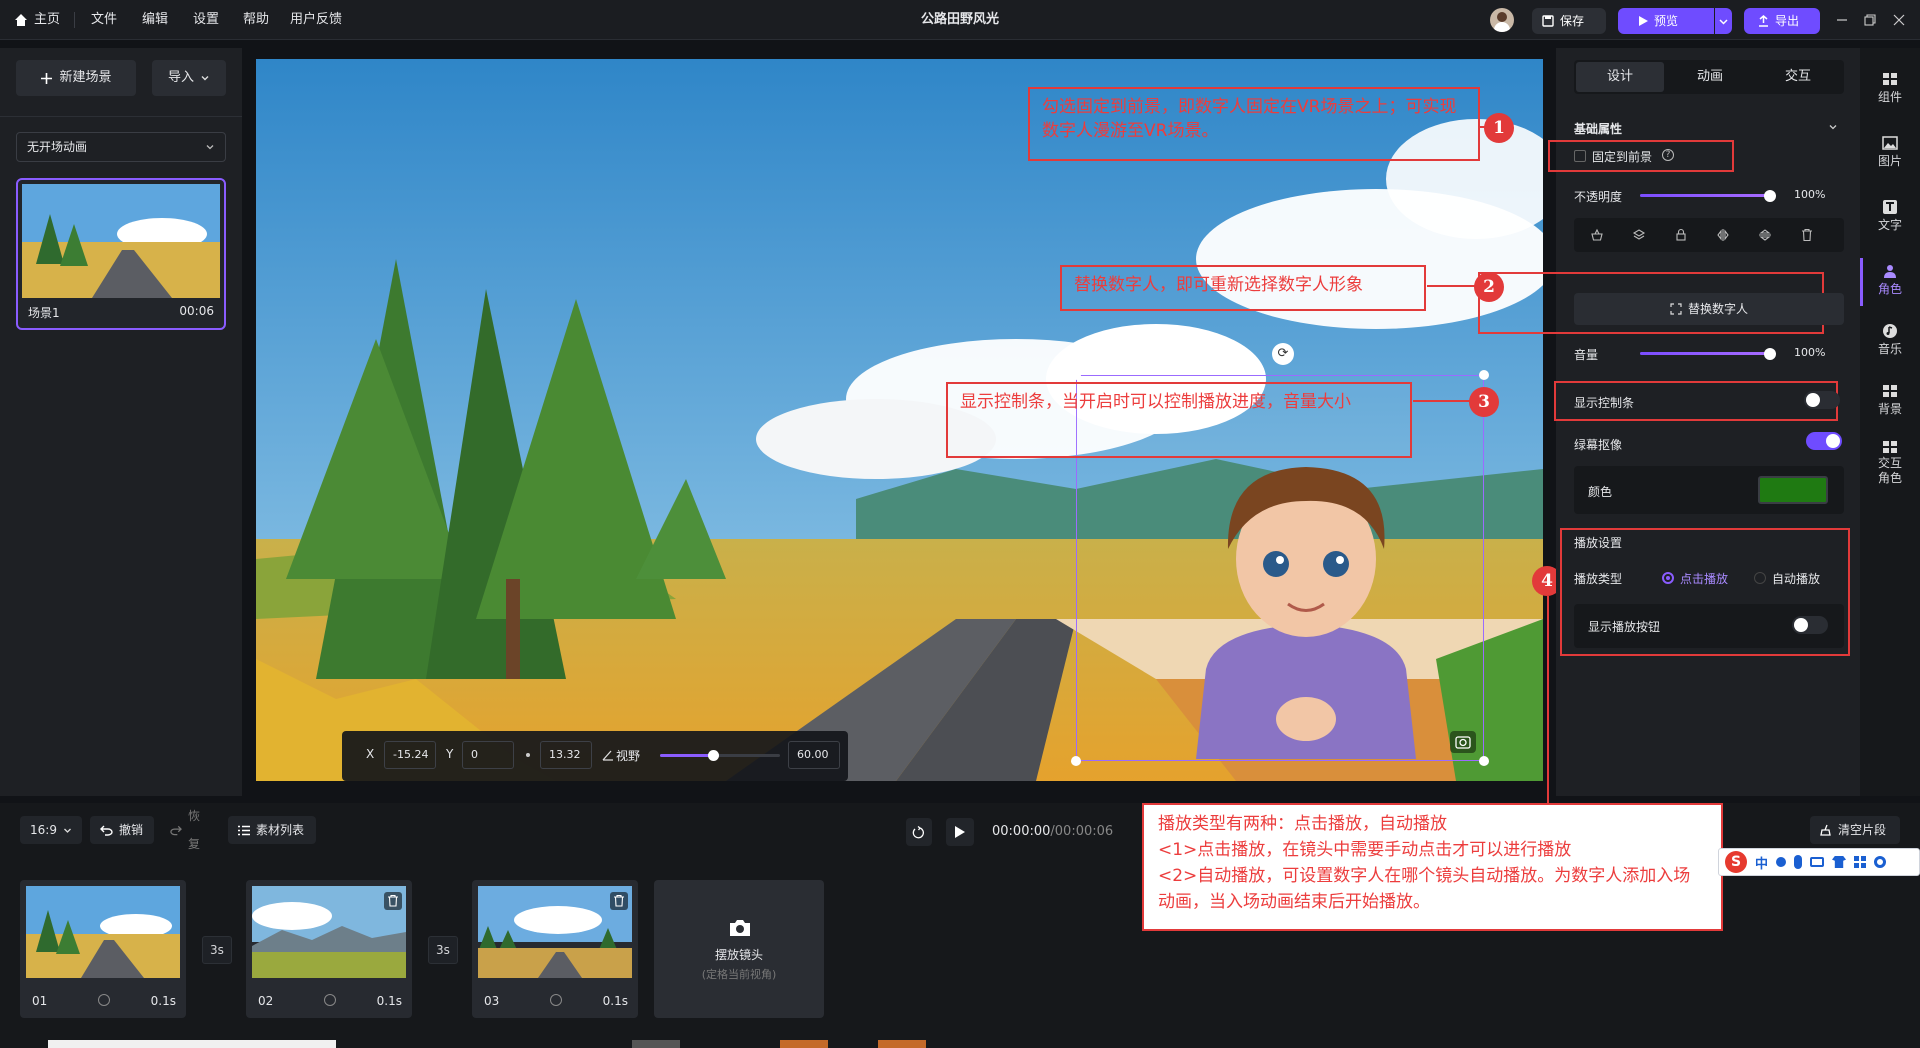 The height and width of the screenshot is (1048, 1920). I want to click on opacity-slider-knob, so click(1770, 196).